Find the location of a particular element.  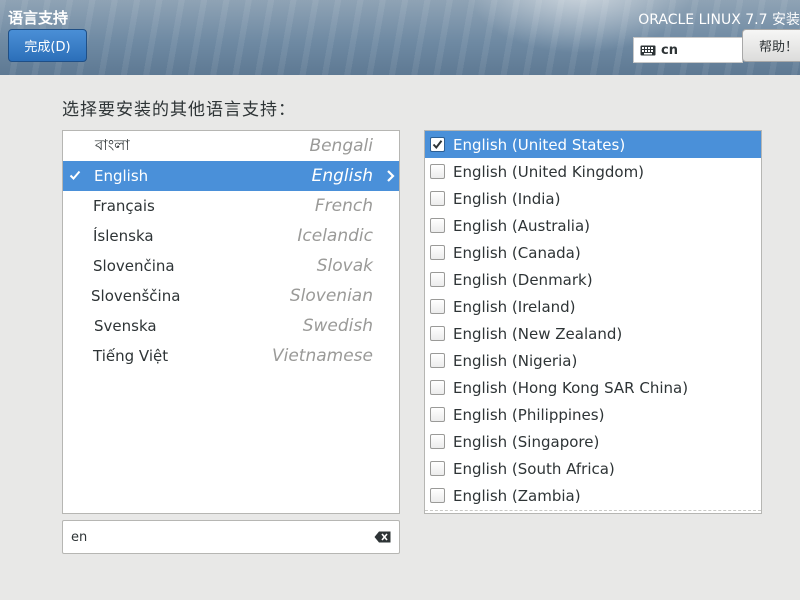

locale-label: English (Canada) is located at coordinates (517, 252).